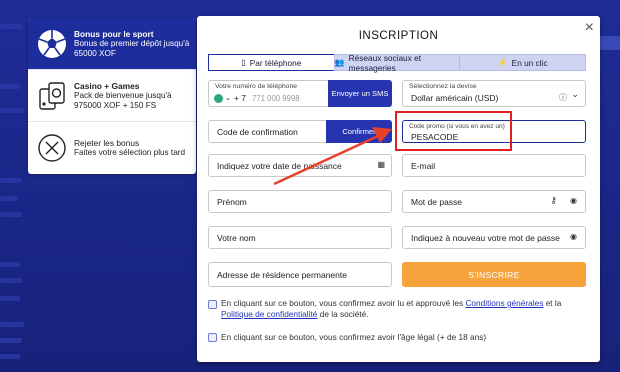 This screenshot has height=372, width=620. I want to click on send-sms-button: Envoyer un SMS, so click(360, 93).